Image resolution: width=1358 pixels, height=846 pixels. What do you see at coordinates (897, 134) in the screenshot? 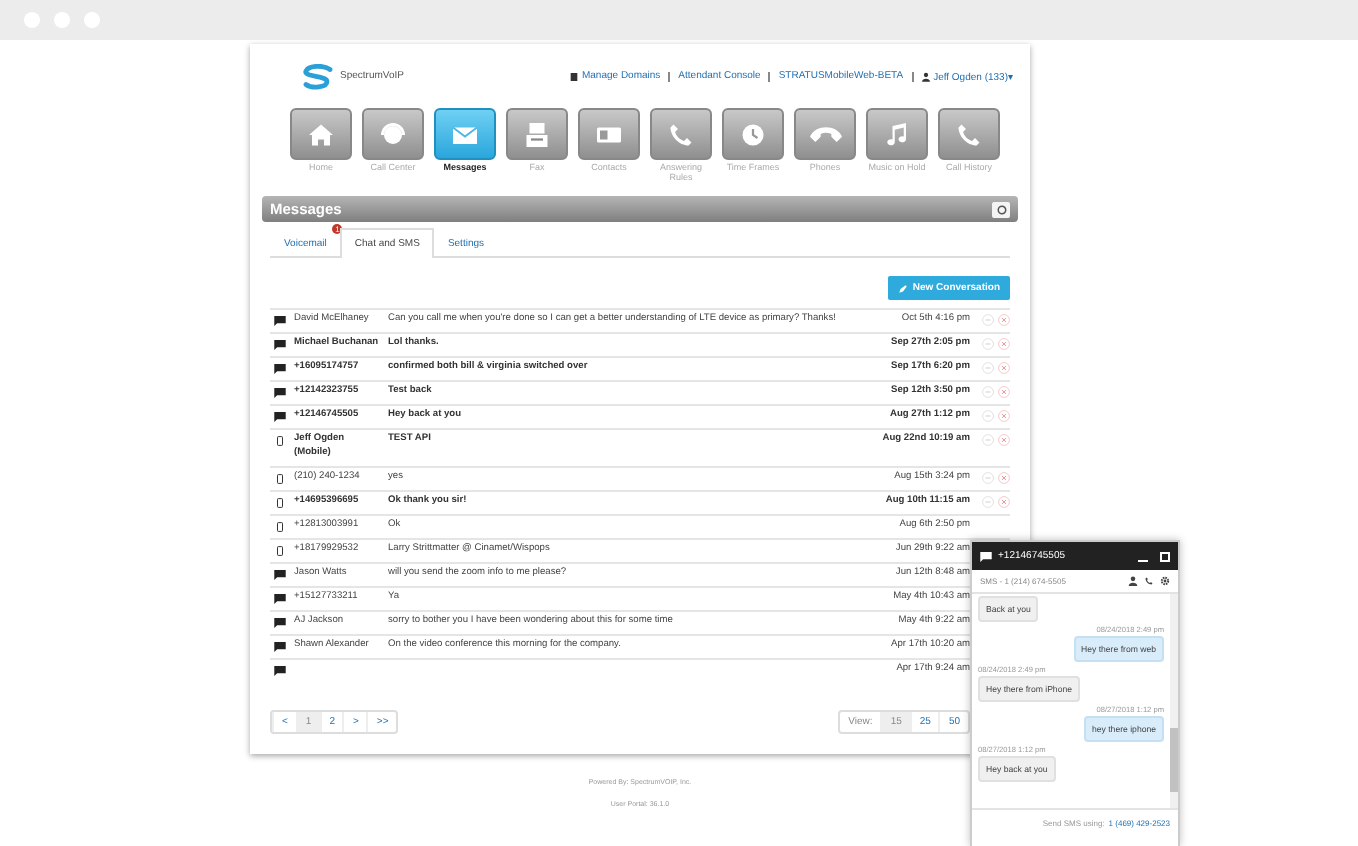
I see `note-icon` at bounding box center [897, 134].